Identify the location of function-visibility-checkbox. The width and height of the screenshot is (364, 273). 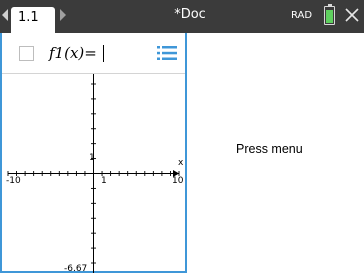
(26, 53).